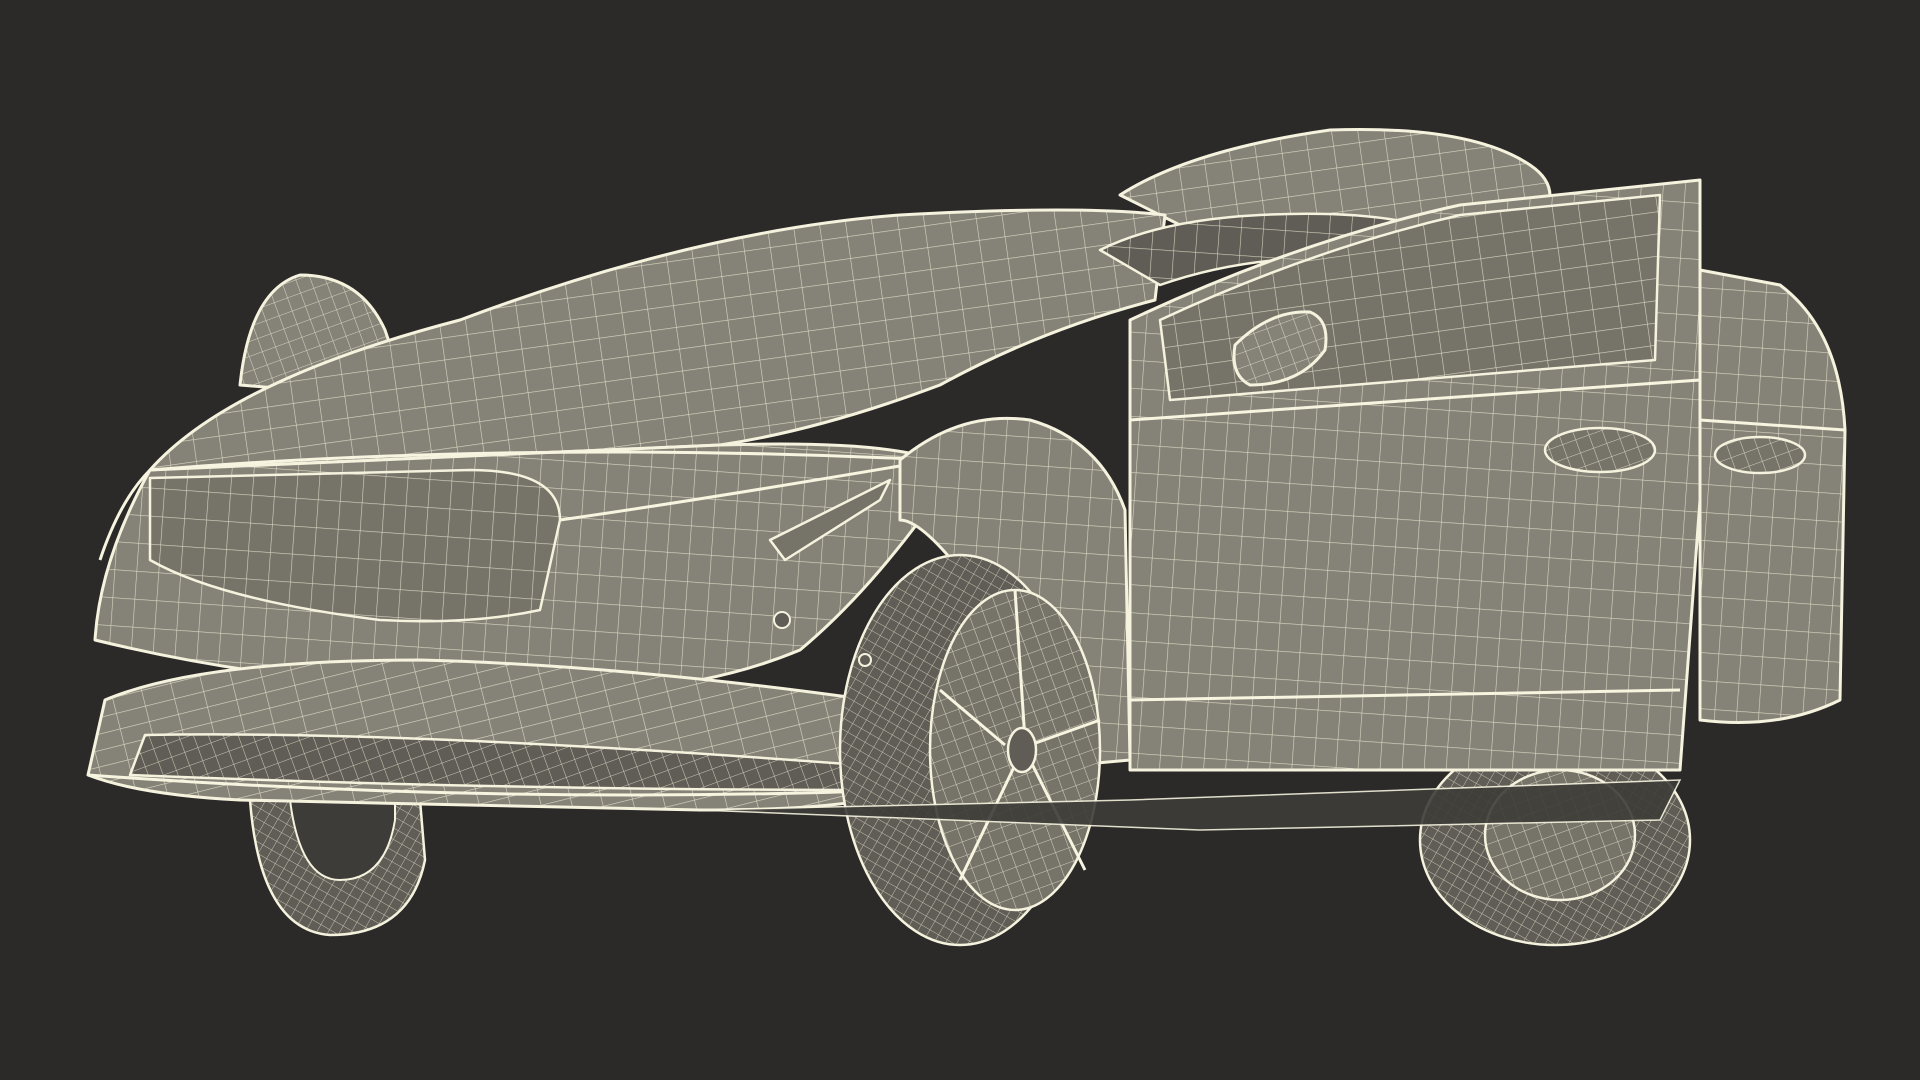 Image resolution: width=1920 pixels, height=1080 pixels. Describe the element at coordinates (1600, 450) in the screenshot. I see `door-handle-front` at that location.